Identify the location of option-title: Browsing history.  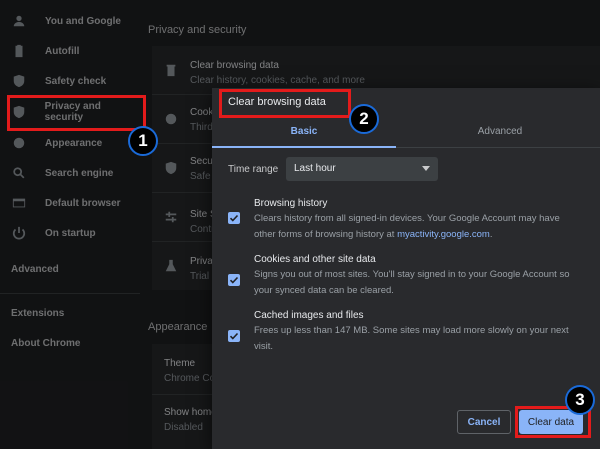
(291, 203).